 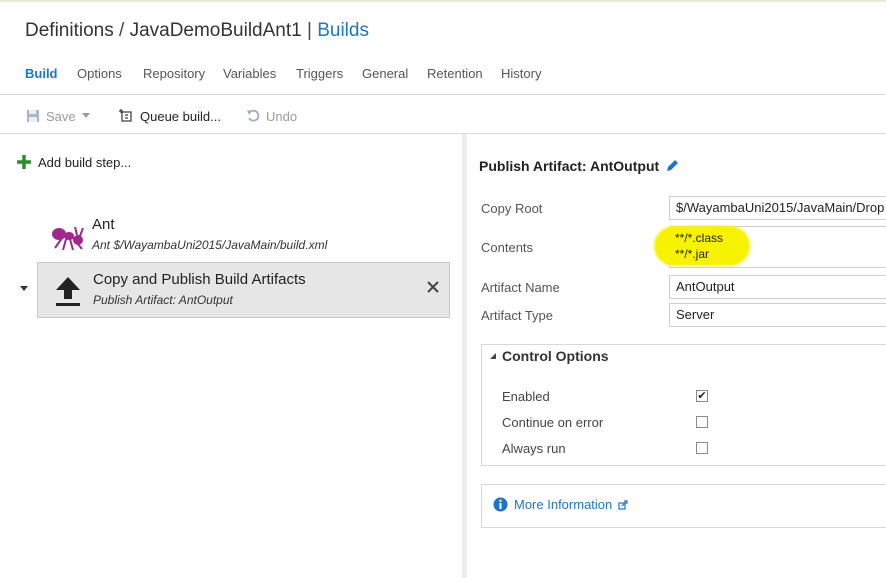 I want to click on save-label: Save, so click(x=61, y=116).